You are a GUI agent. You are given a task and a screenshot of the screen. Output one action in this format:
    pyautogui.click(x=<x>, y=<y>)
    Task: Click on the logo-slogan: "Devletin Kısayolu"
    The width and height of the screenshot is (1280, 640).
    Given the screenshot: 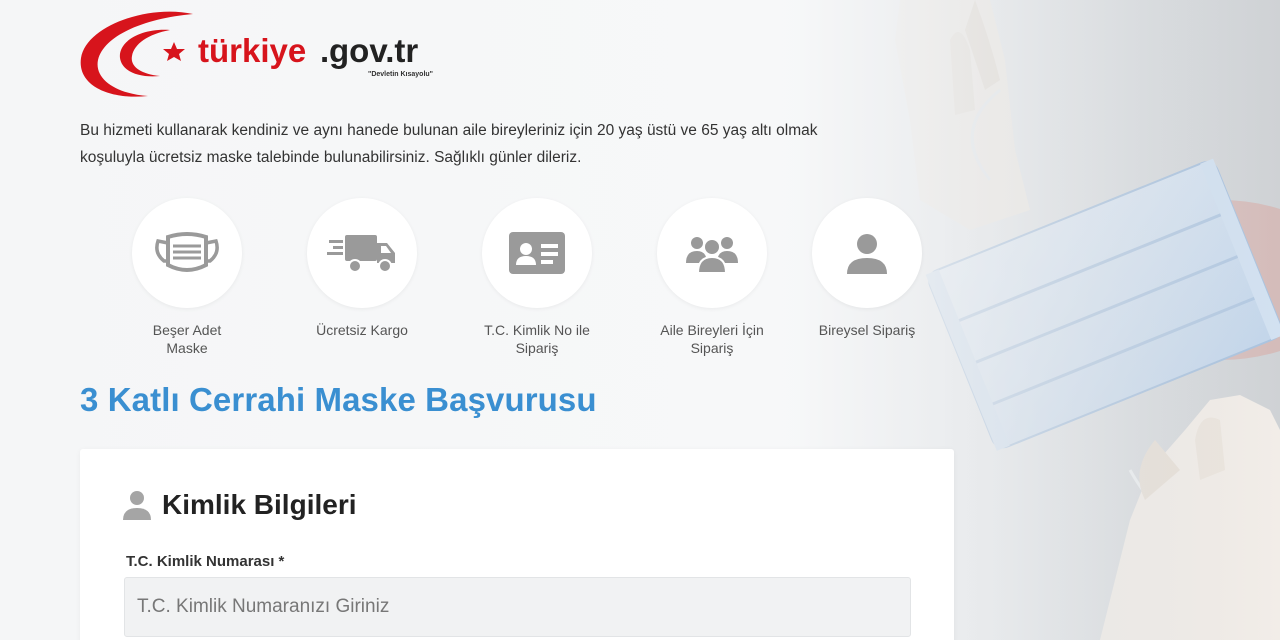 What is the action you would take?
    pyautogui.click(x=400, y=74)
    